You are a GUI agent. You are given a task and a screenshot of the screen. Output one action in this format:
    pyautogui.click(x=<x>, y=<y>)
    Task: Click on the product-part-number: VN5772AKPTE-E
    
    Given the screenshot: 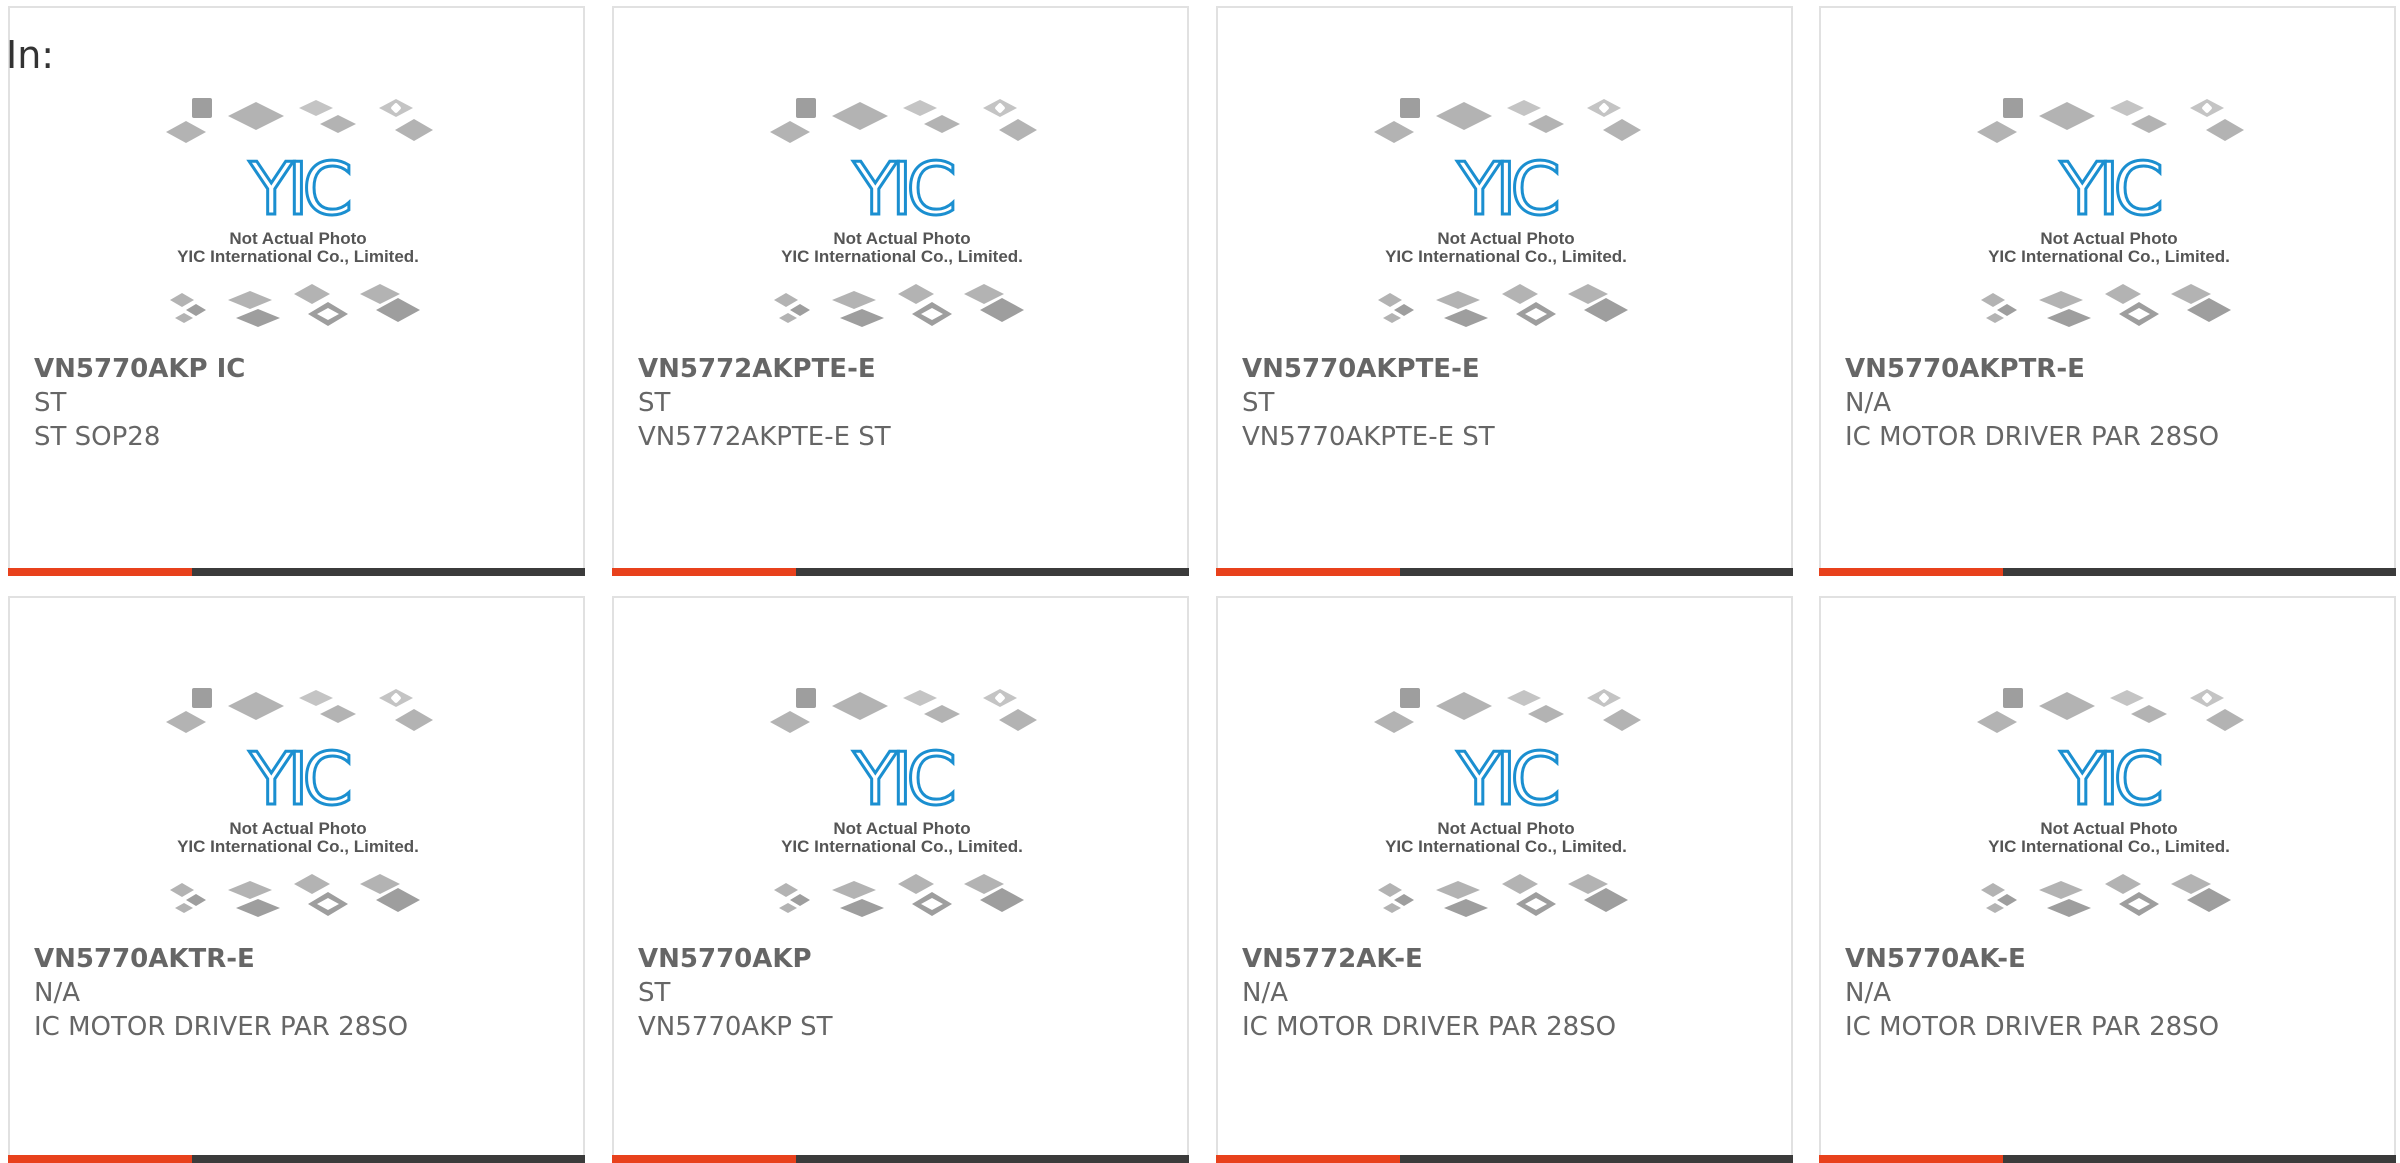 What is the action you would take?
    pyautogui.click(x=900, y=369)
    